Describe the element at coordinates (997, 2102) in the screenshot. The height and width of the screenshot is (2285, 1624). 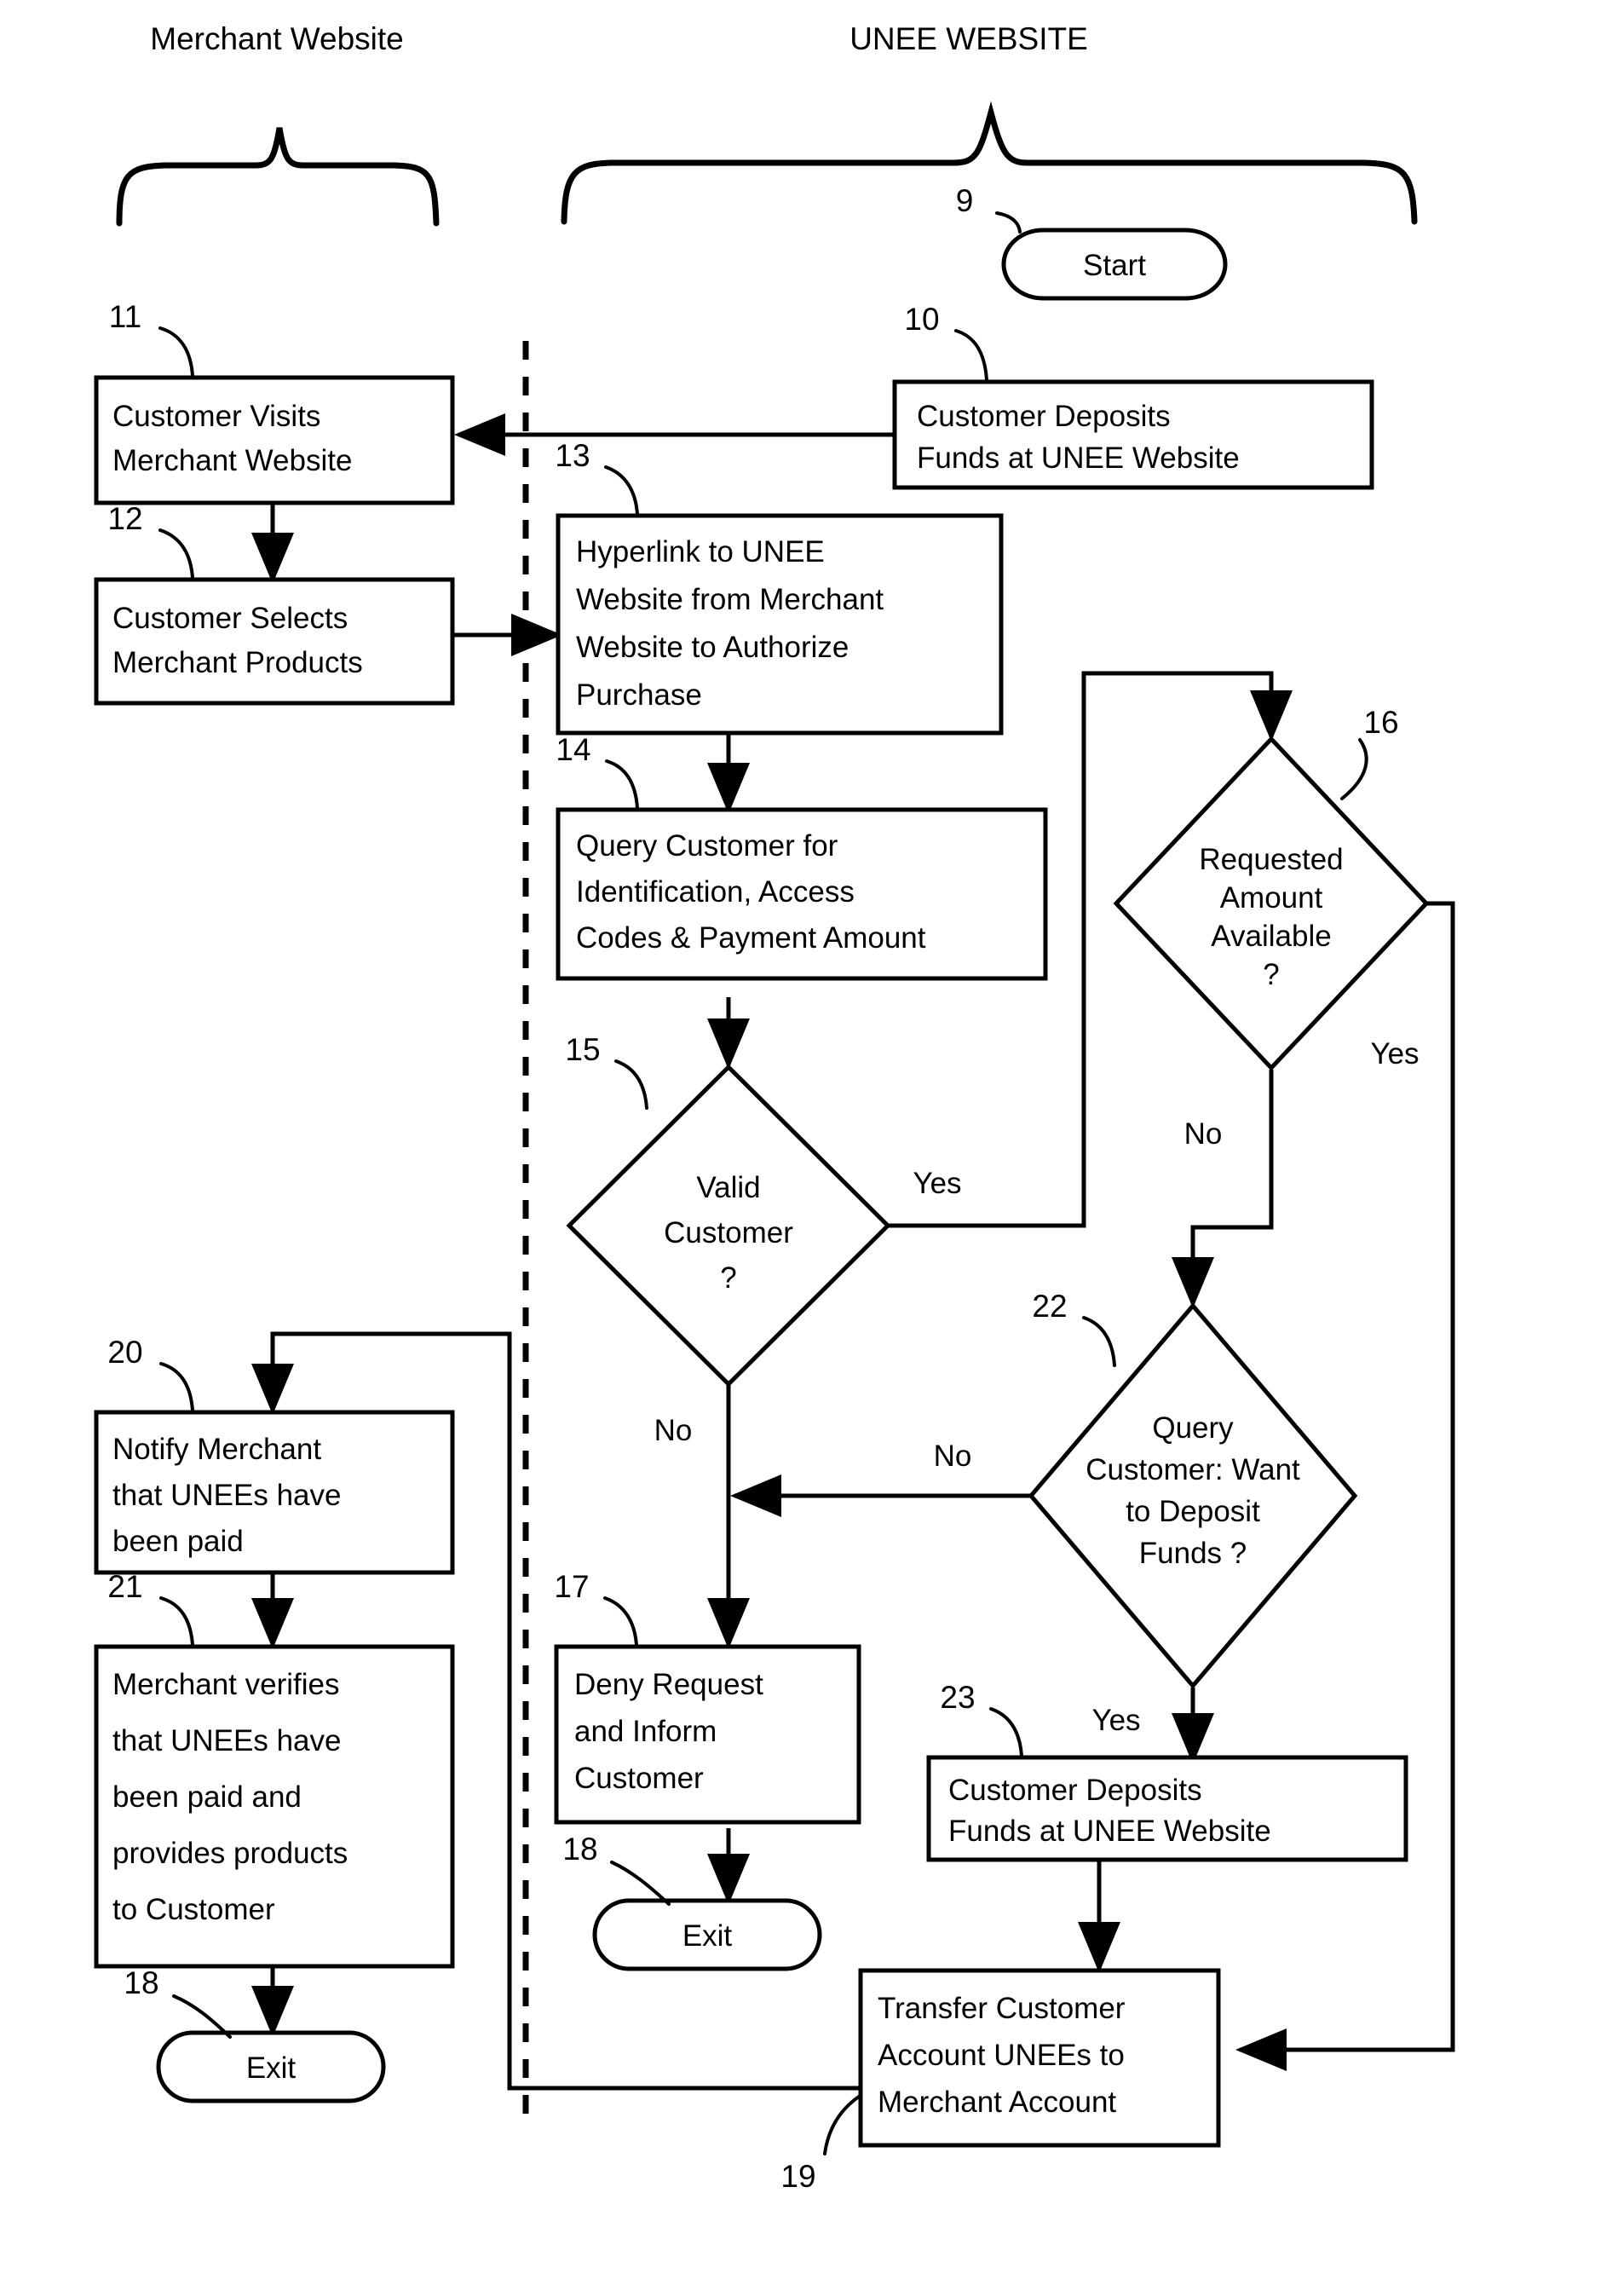
I see `node-19-line3: Merchant Account` at that location.